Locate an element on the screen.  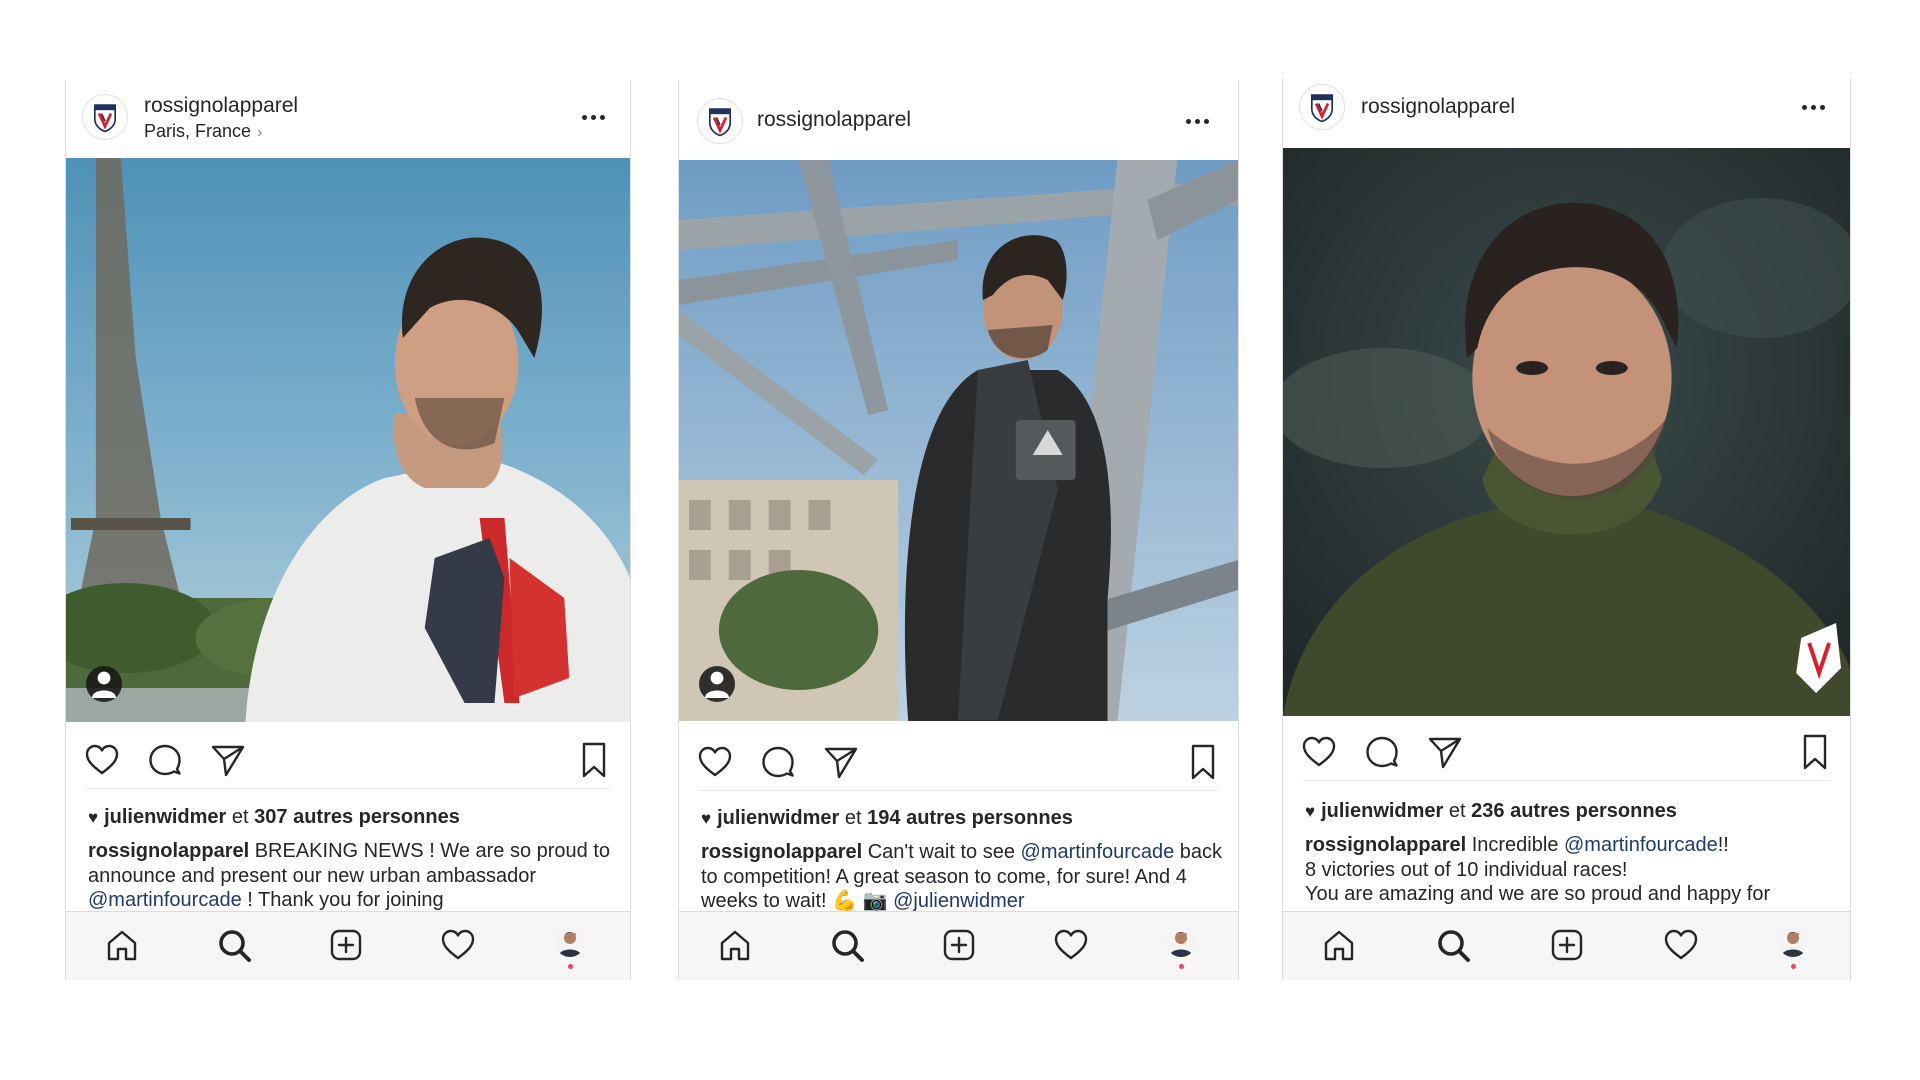
caption-line: 8 victories out of 10 individual races! is located at coordinates (1466, 869).